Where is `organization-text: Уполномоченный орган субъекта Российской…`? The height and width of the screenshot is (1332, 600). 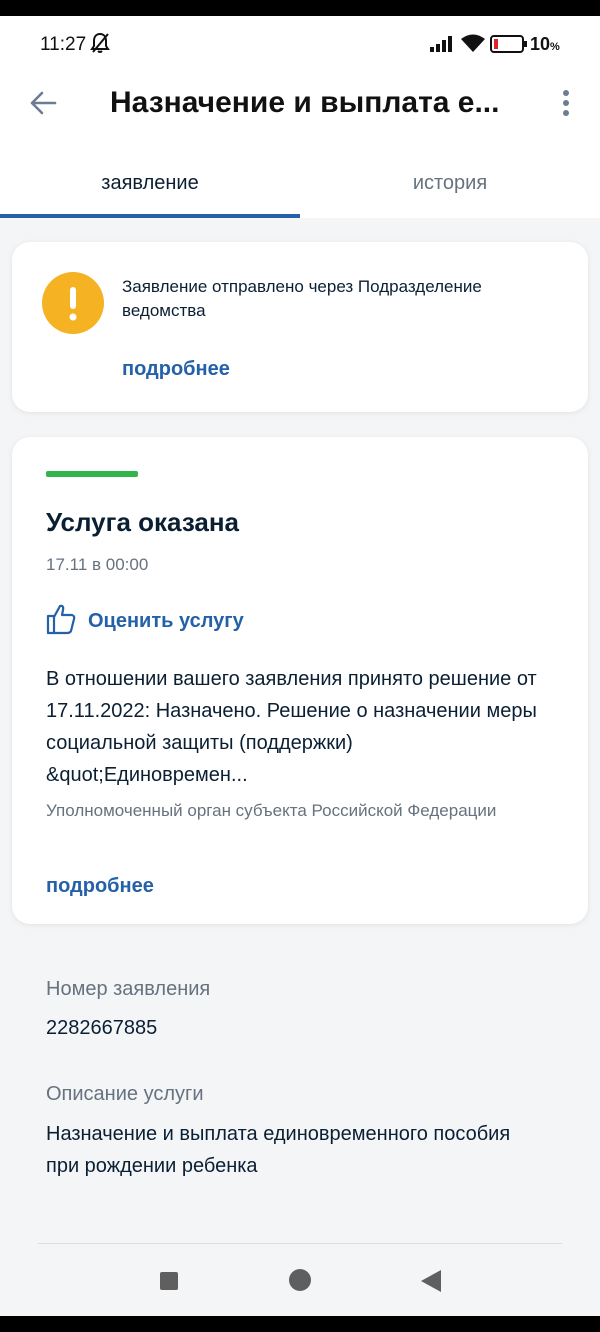
organization-text: Уполномоченный орган субъекта Российской… is located at coordinates (271, 810).